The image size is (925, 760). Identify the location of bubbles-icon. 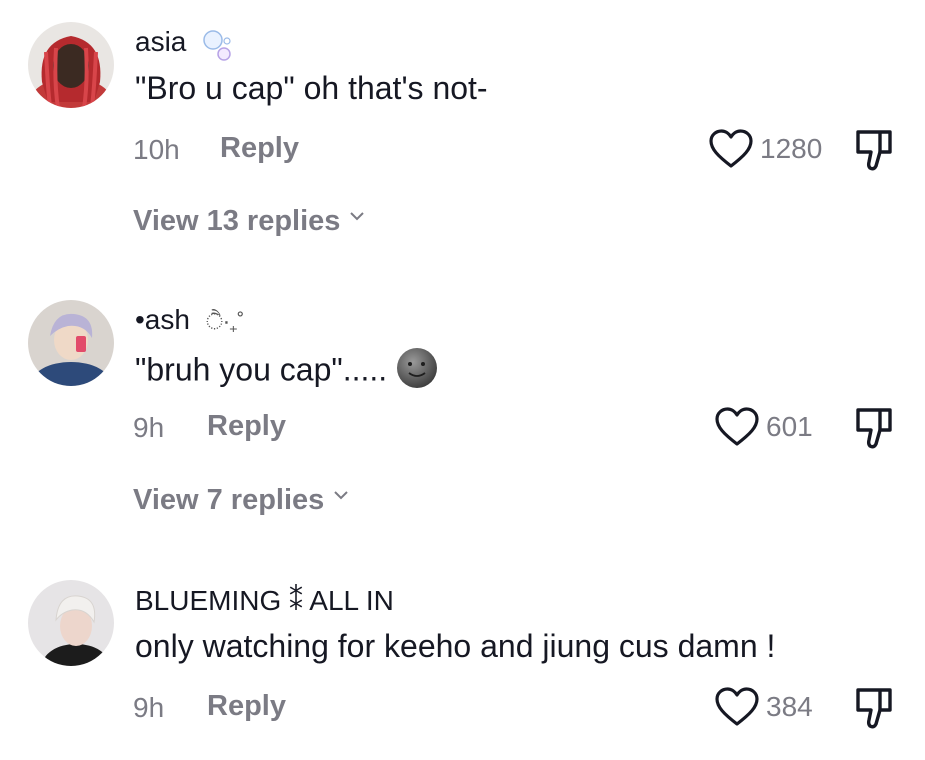
(217, 45).